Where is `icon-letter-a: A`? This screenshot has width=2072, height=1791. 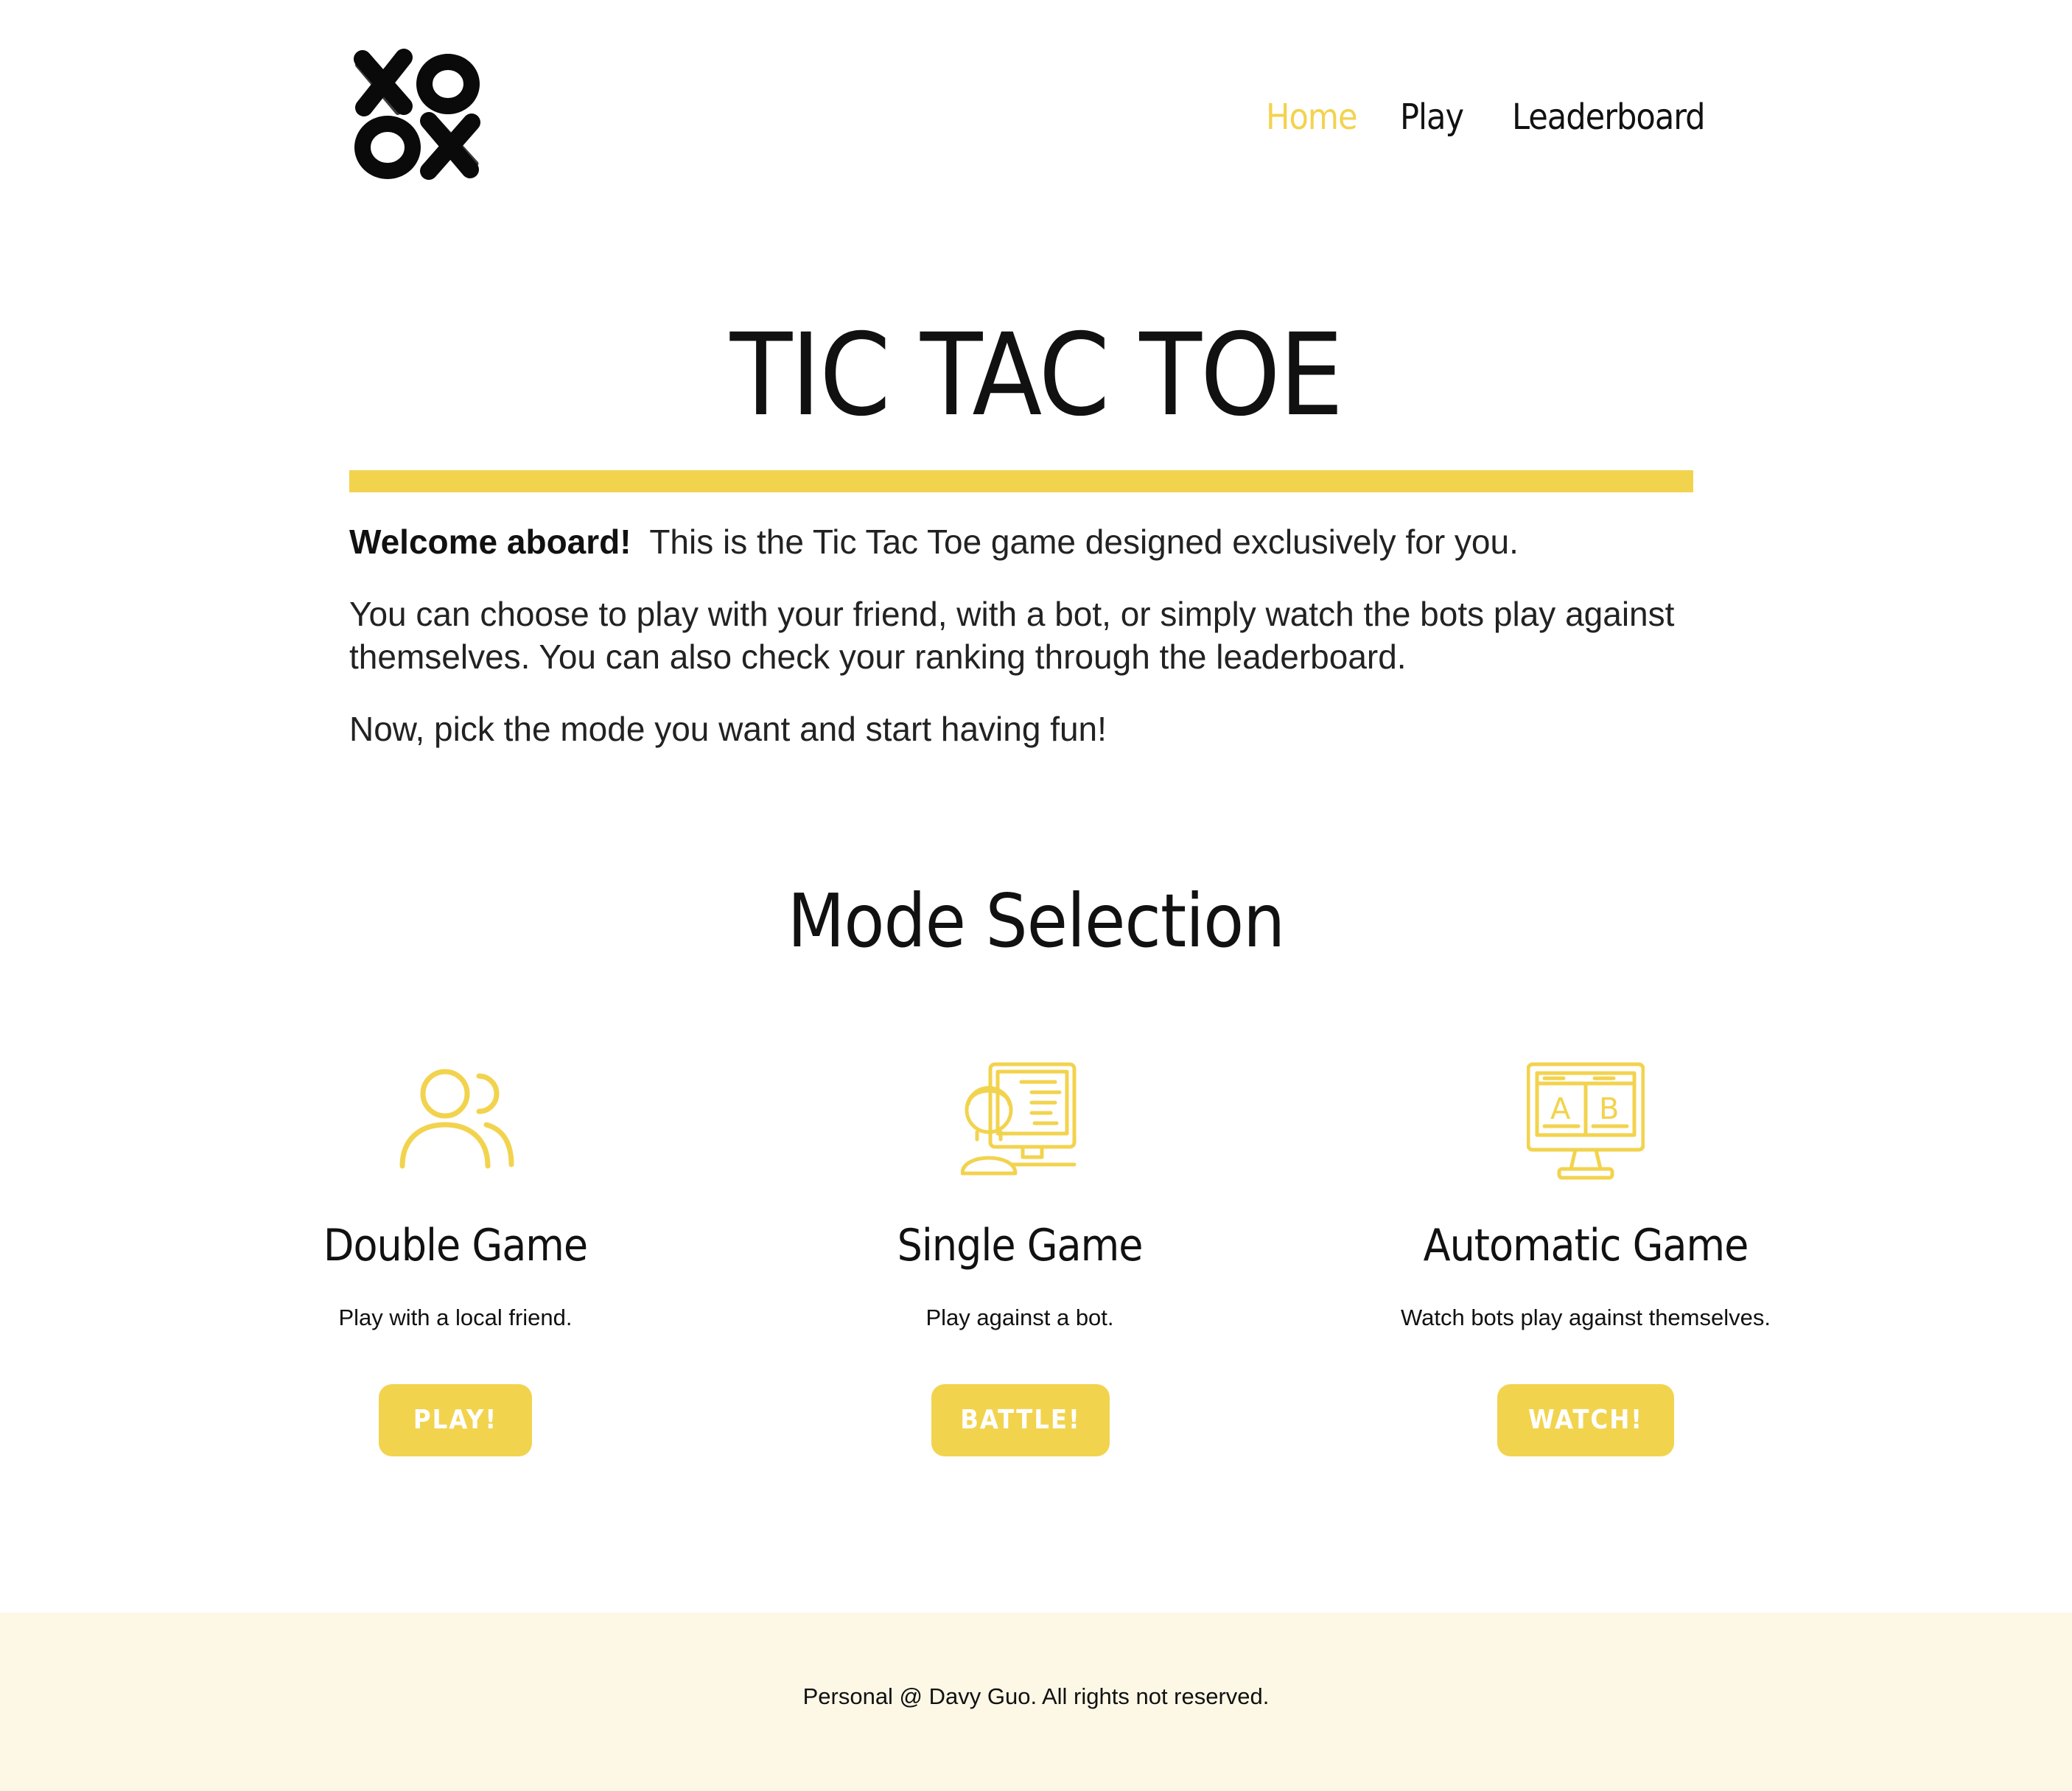 icon-letter-a: A is located at coordinates (1561, 1109).